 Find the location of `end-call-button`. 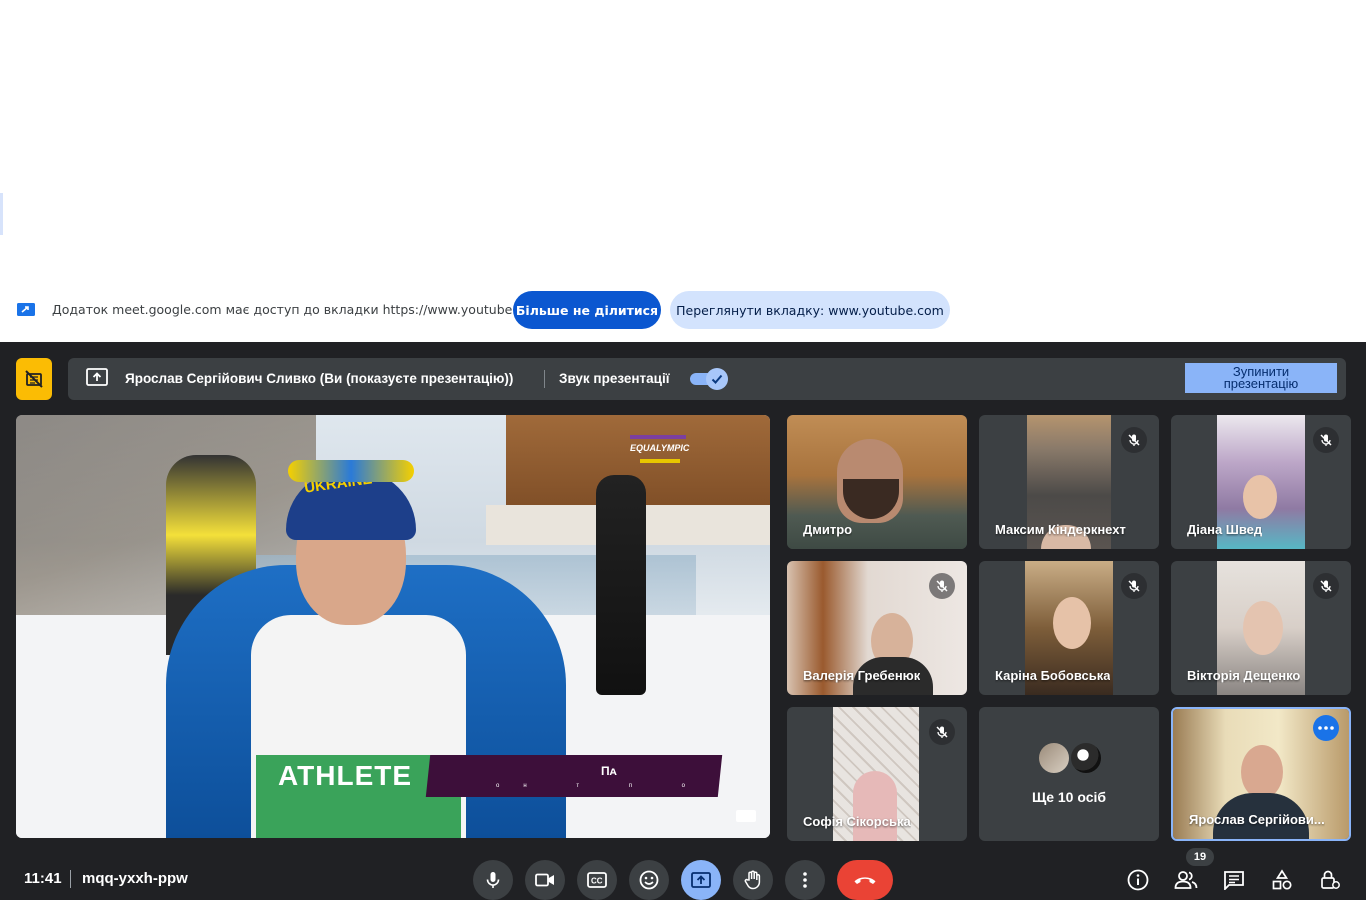

end-call-button is located at coordinates (865, 880).